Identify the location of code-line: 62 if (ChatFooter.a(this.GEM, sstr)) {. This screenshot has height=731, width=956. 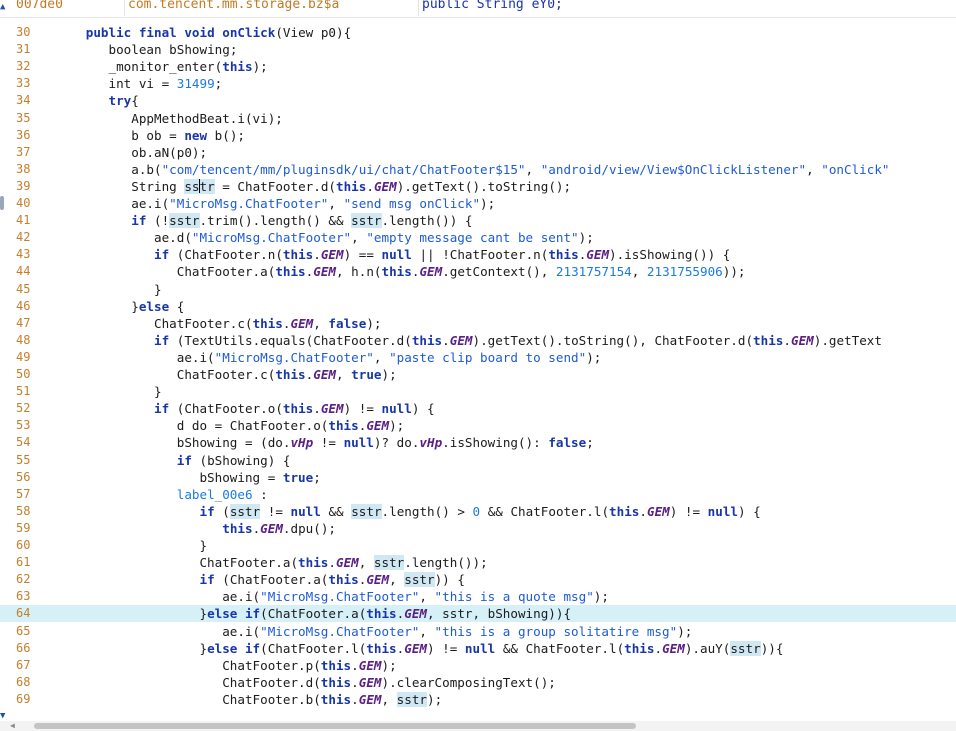
(478, 579).